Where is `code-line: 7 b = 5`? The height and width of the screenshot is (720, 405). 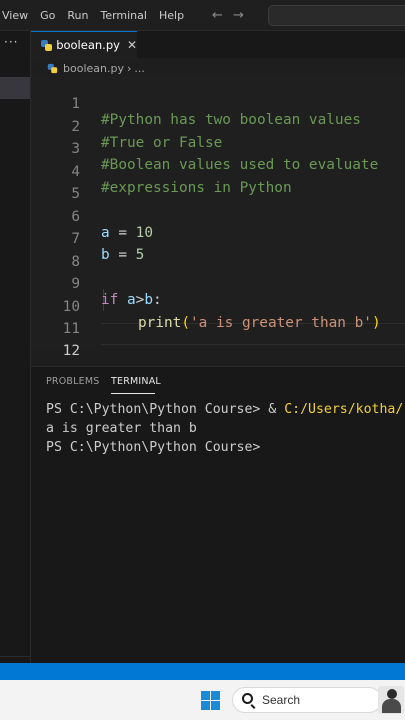 code-line: 7 b = 5 is located at coordinates (218, 237).